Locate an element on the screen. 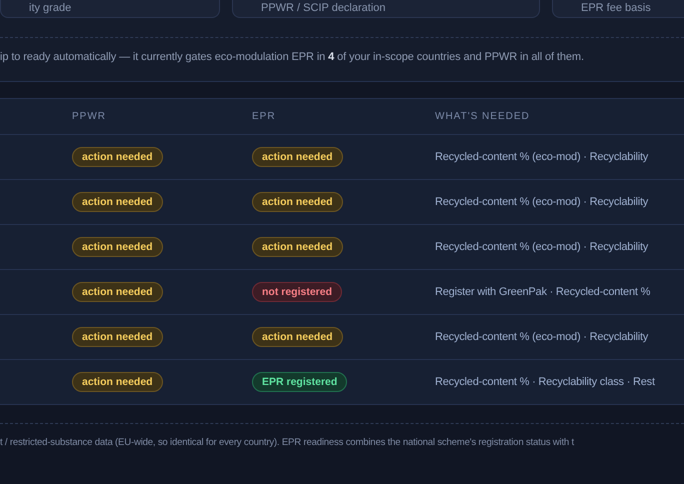 This screenshot has width=684, height=484. table-cell: Recycled-content % · Recyclability class · Rest is located at coordinates (545, 382).